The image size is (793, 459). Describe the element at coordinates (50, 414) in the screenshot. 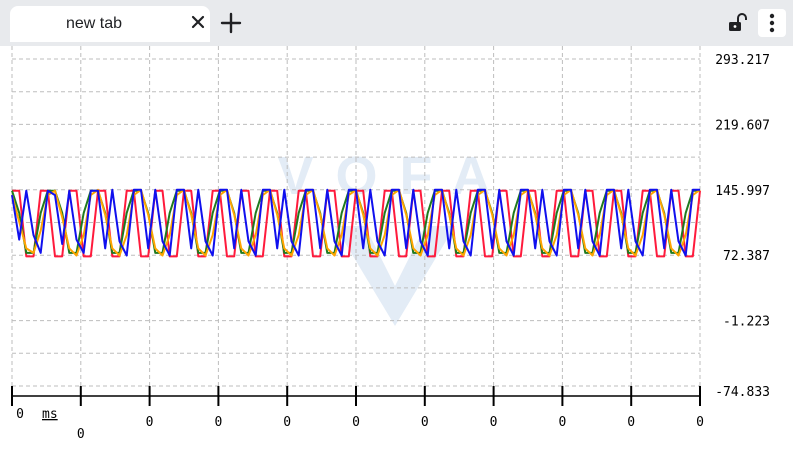

I see `x-unit-label: ms` at that location.